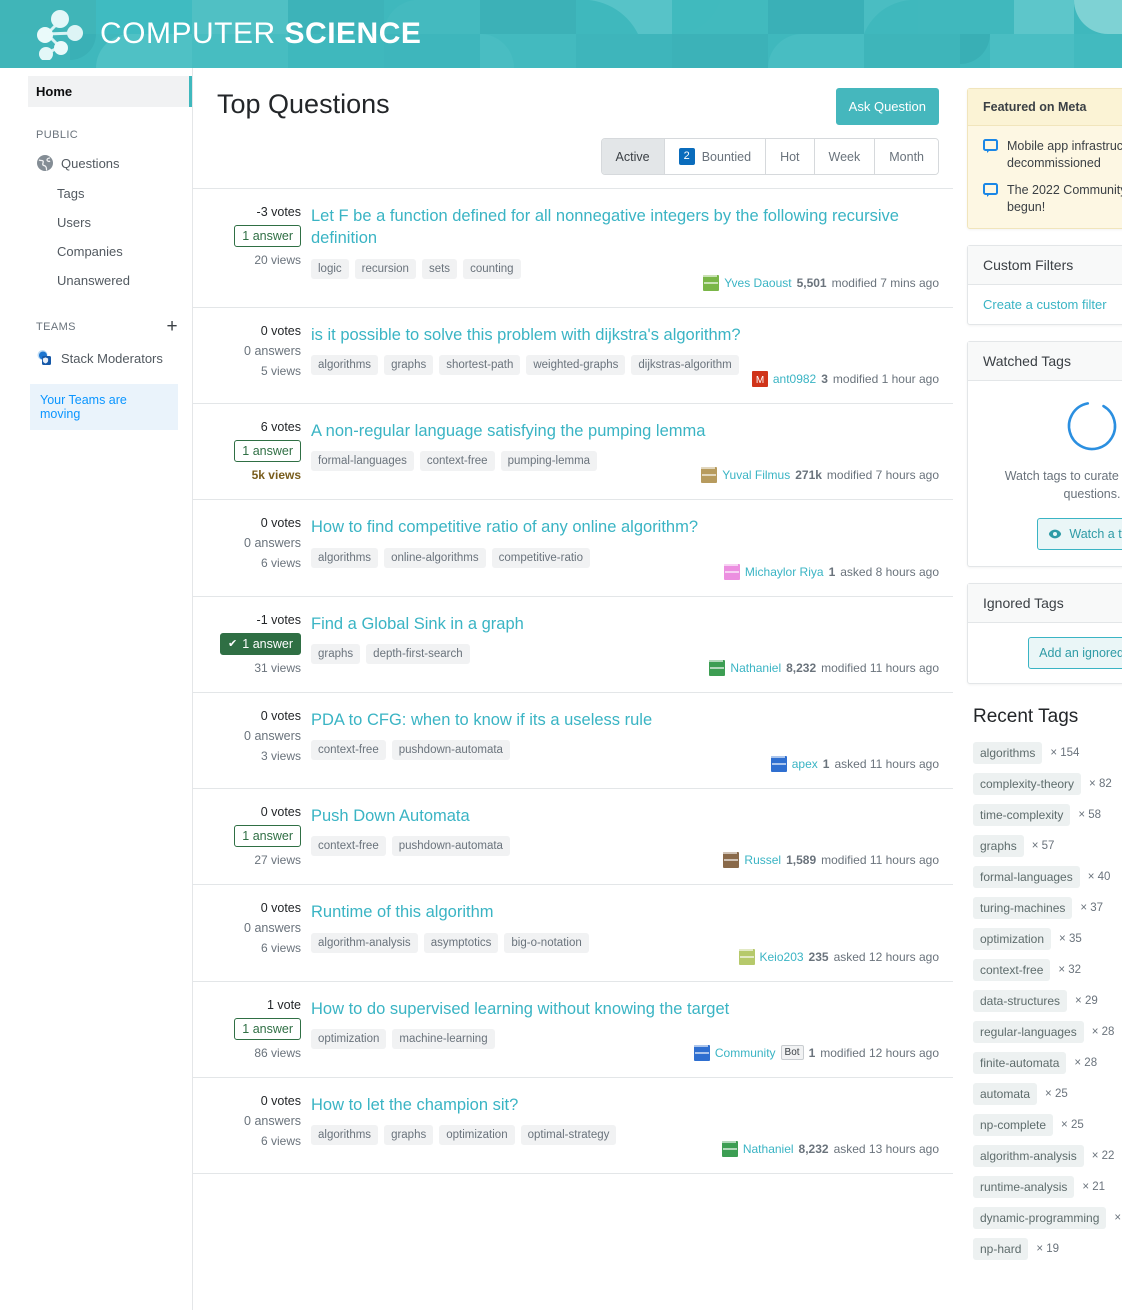 The width and height of the screenshot is (1122, 1310). I want to click on watch-a-tag-button: Watch a tag, so click(1079, 534).